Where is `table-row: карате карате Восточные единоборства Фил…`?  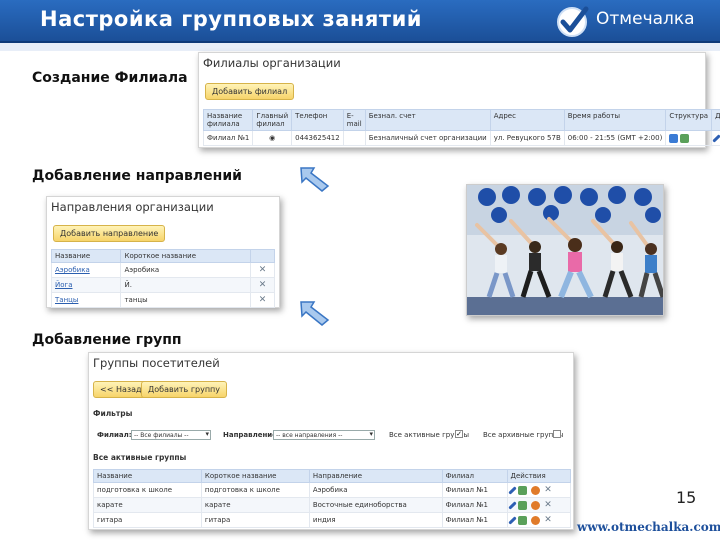
table-row: карате карате Восточные единоборства Фил… is located at coordinates (332, 505).